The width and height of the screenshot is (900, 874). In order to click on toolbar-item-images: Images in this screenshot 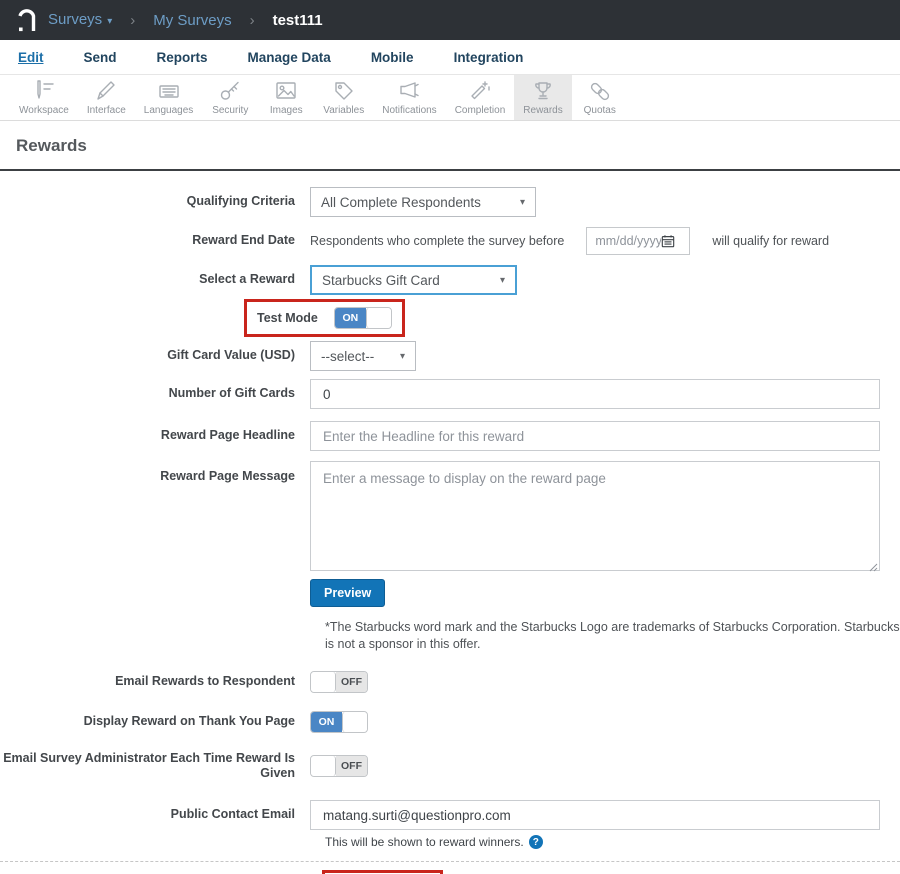, I will do `click(286, 97)`.